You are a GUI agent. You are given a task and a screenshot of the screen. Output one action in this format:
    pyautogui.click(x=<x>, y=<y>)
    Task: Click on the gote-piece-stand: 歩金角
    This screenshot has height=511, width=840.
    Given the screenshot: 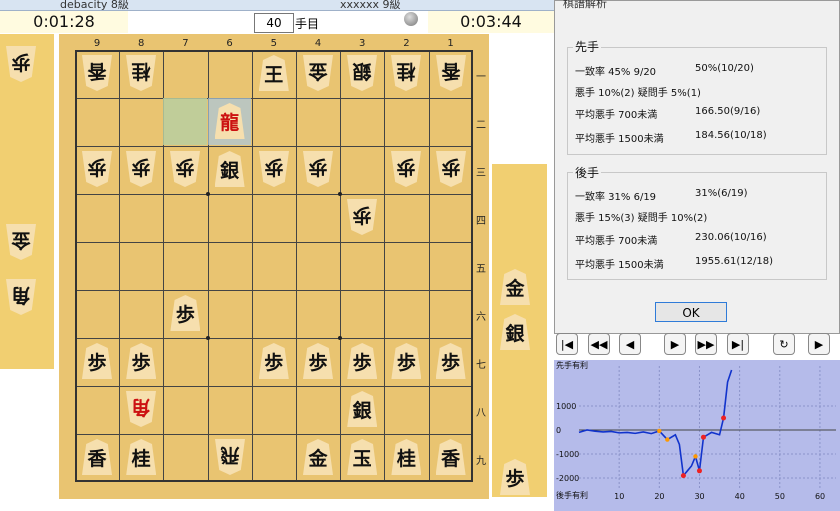 What is the action you would take?
    pyautogui.click(x=27, y=201)
    